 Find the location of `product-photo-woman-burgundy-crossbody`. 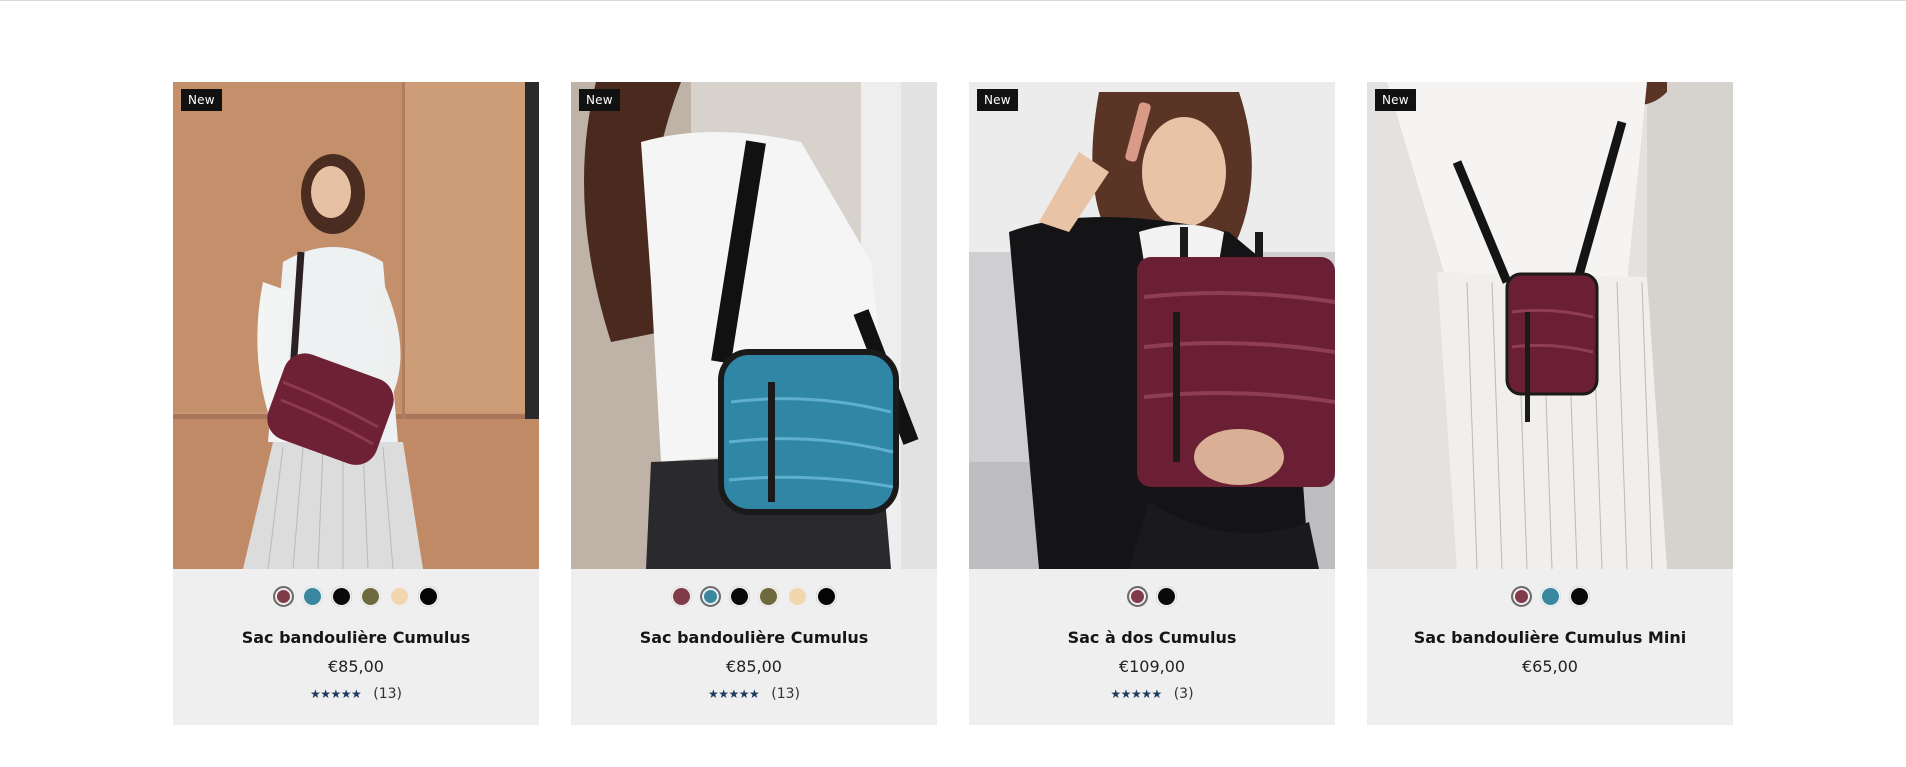

product-photo-woman-burgundy-crossbody is located at coordinates (356, 325).